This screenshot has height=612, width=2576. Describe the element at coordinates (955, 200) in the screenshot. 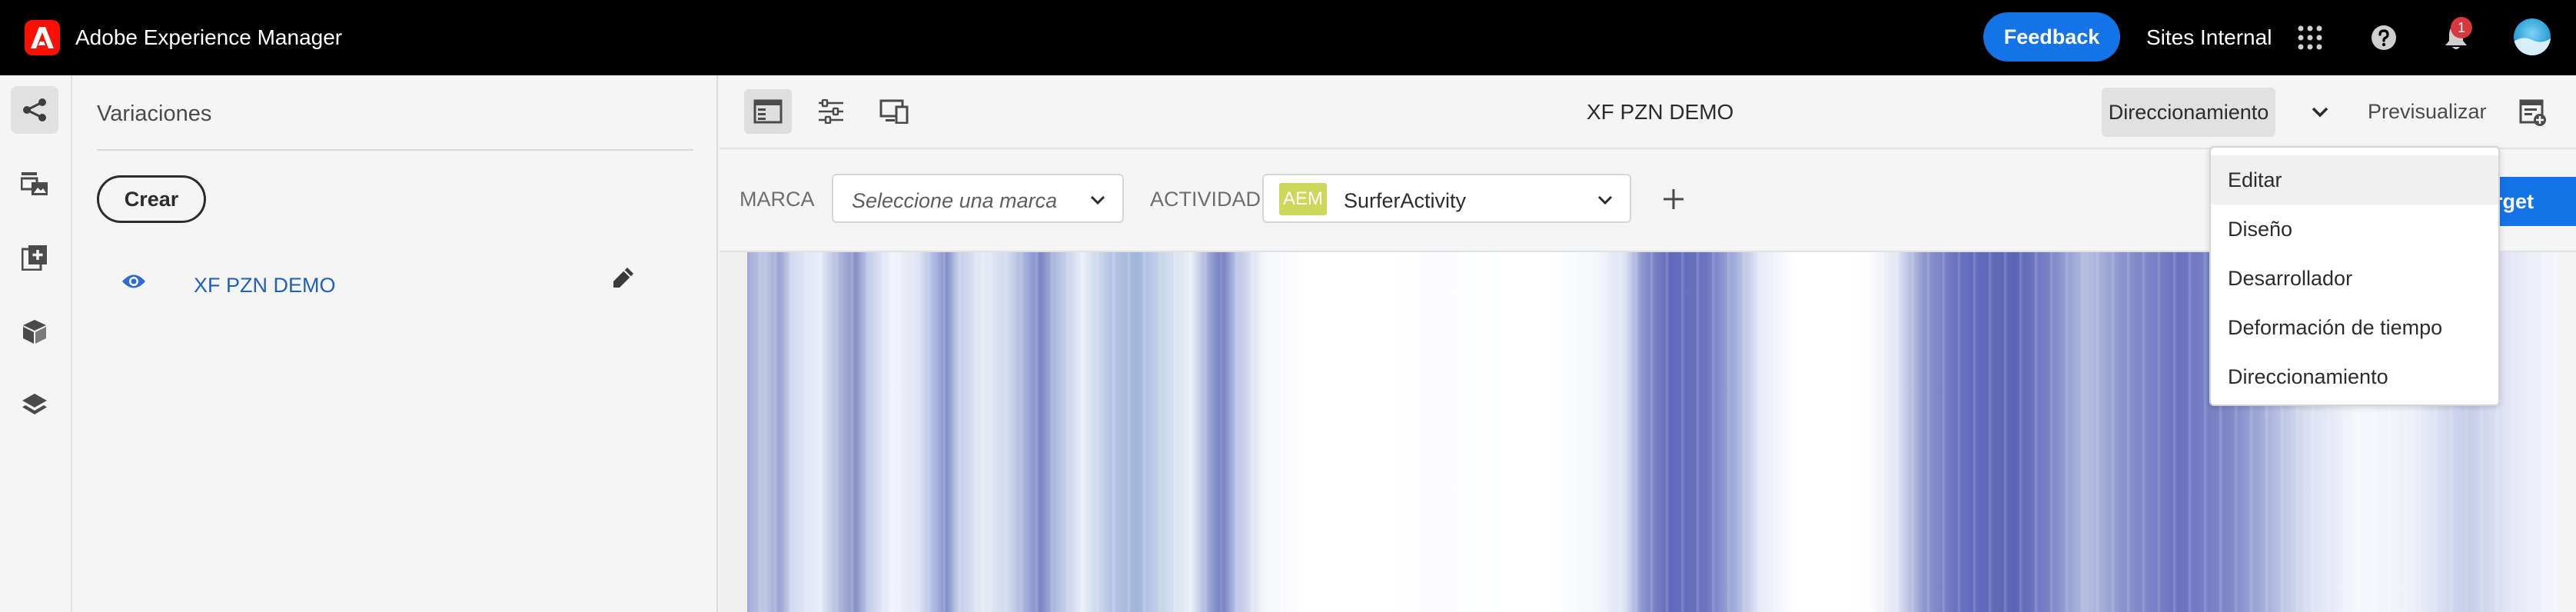

I see `brand-select-placeholder: Seleccione una marca` at that location.